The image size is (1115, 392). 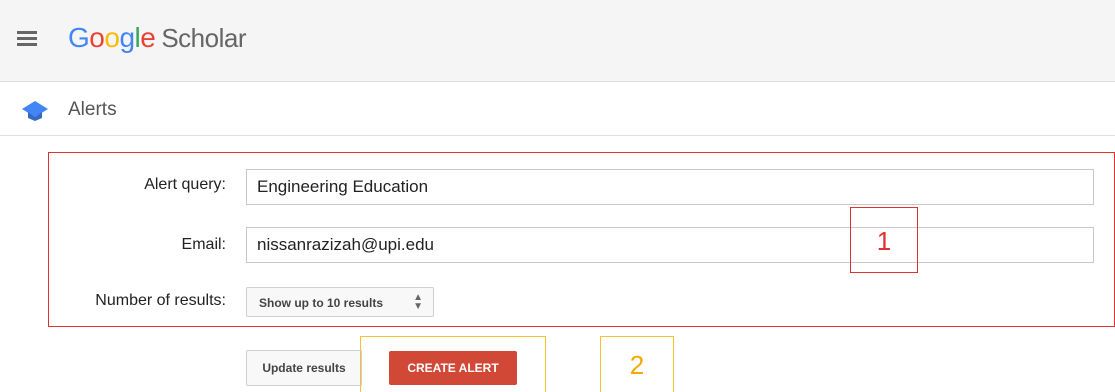 I want to click on page-header: Alerts, so click(x=557, y=109).